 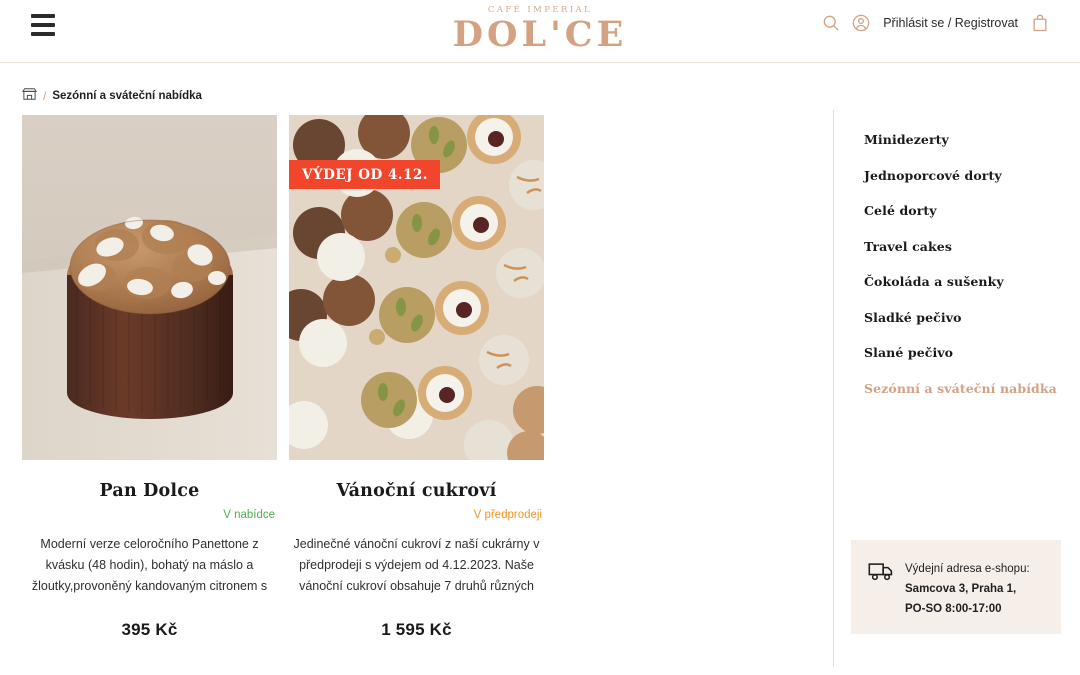 I want to click on account-icon, so click(x=861, y=23).